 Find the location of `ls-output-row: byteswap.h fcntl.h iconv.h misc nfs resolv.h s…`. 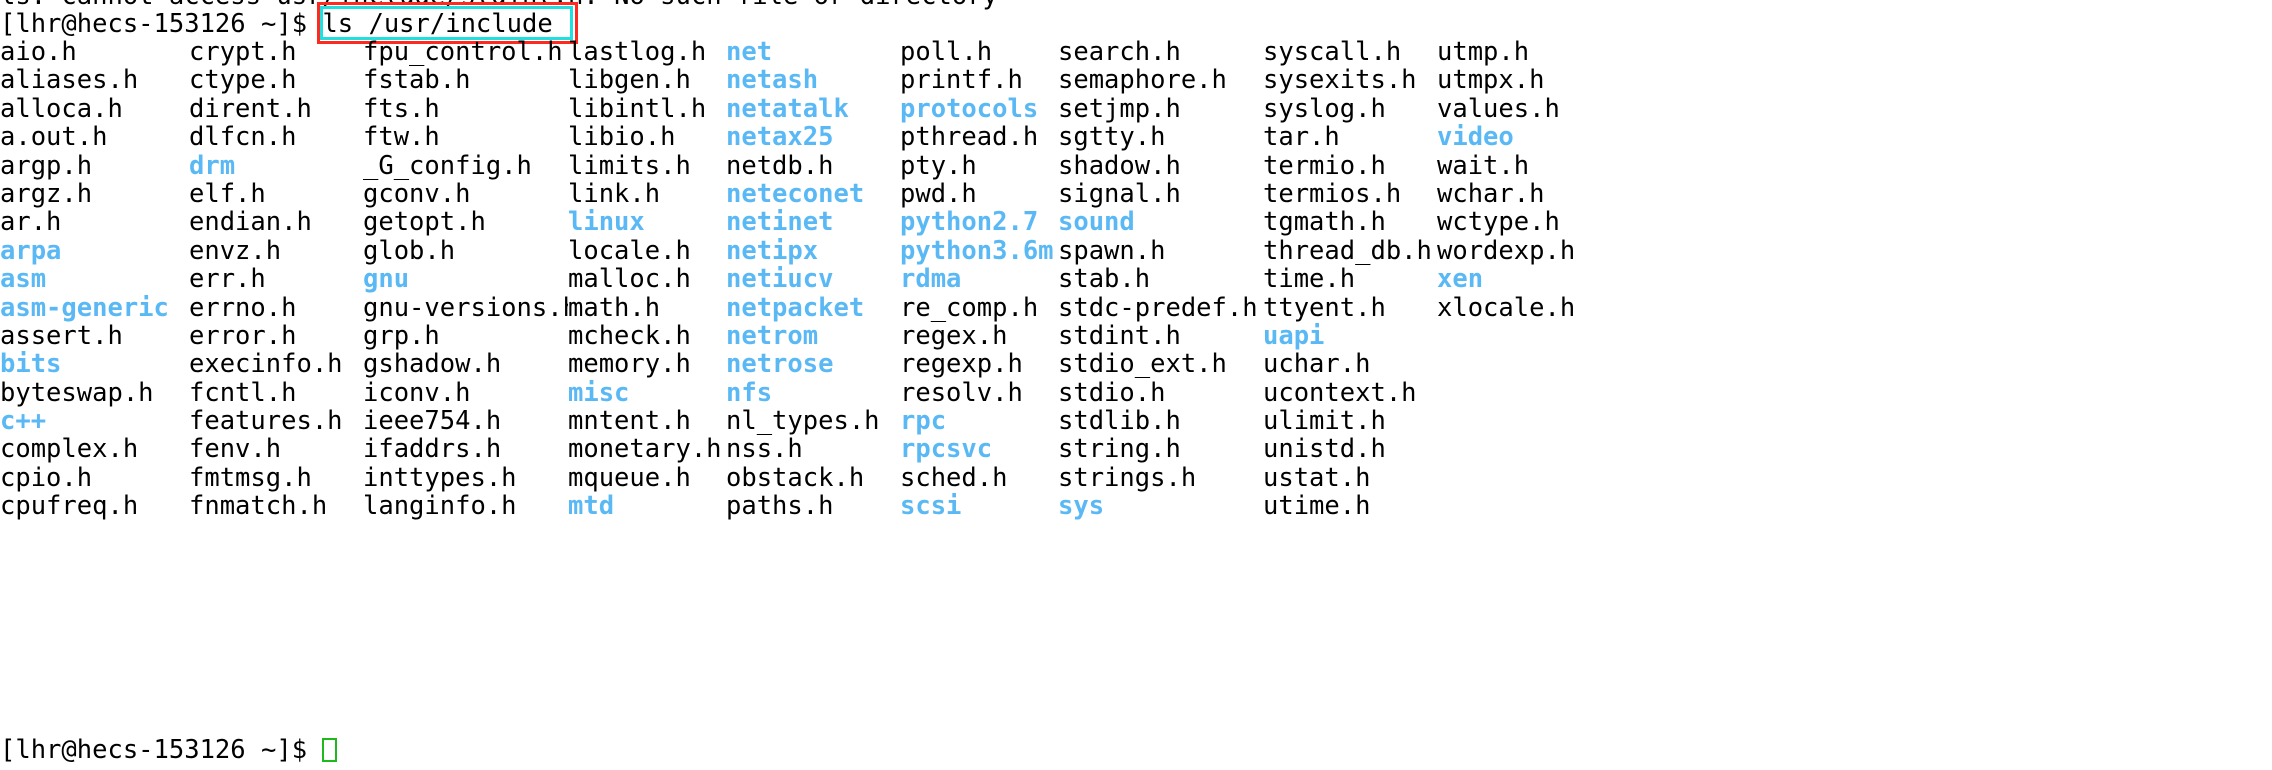

ls-output-row: byteswap.h fcntl.h iconv.h misc nfs resolv.h s… is located at coordinates (805, 393).